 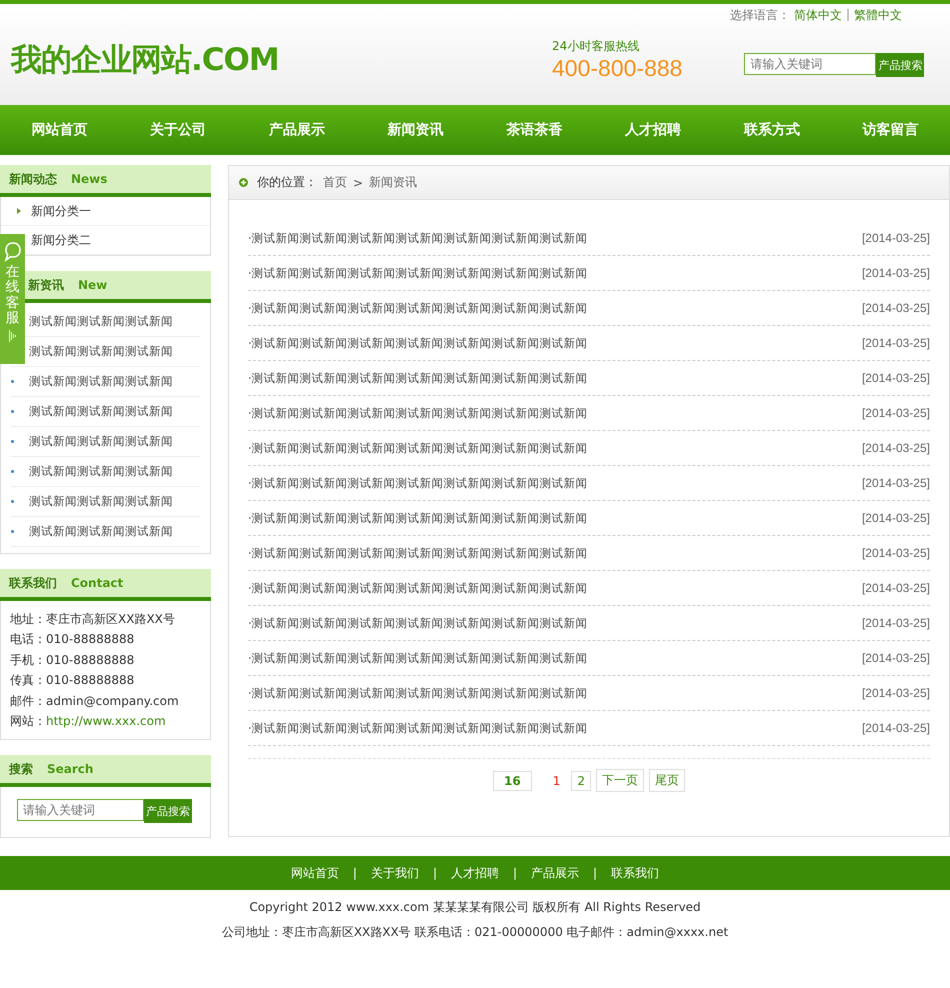 I want to click on contact-value: 枣庄市高新区XX路XX号, so click(x=110, y=619).